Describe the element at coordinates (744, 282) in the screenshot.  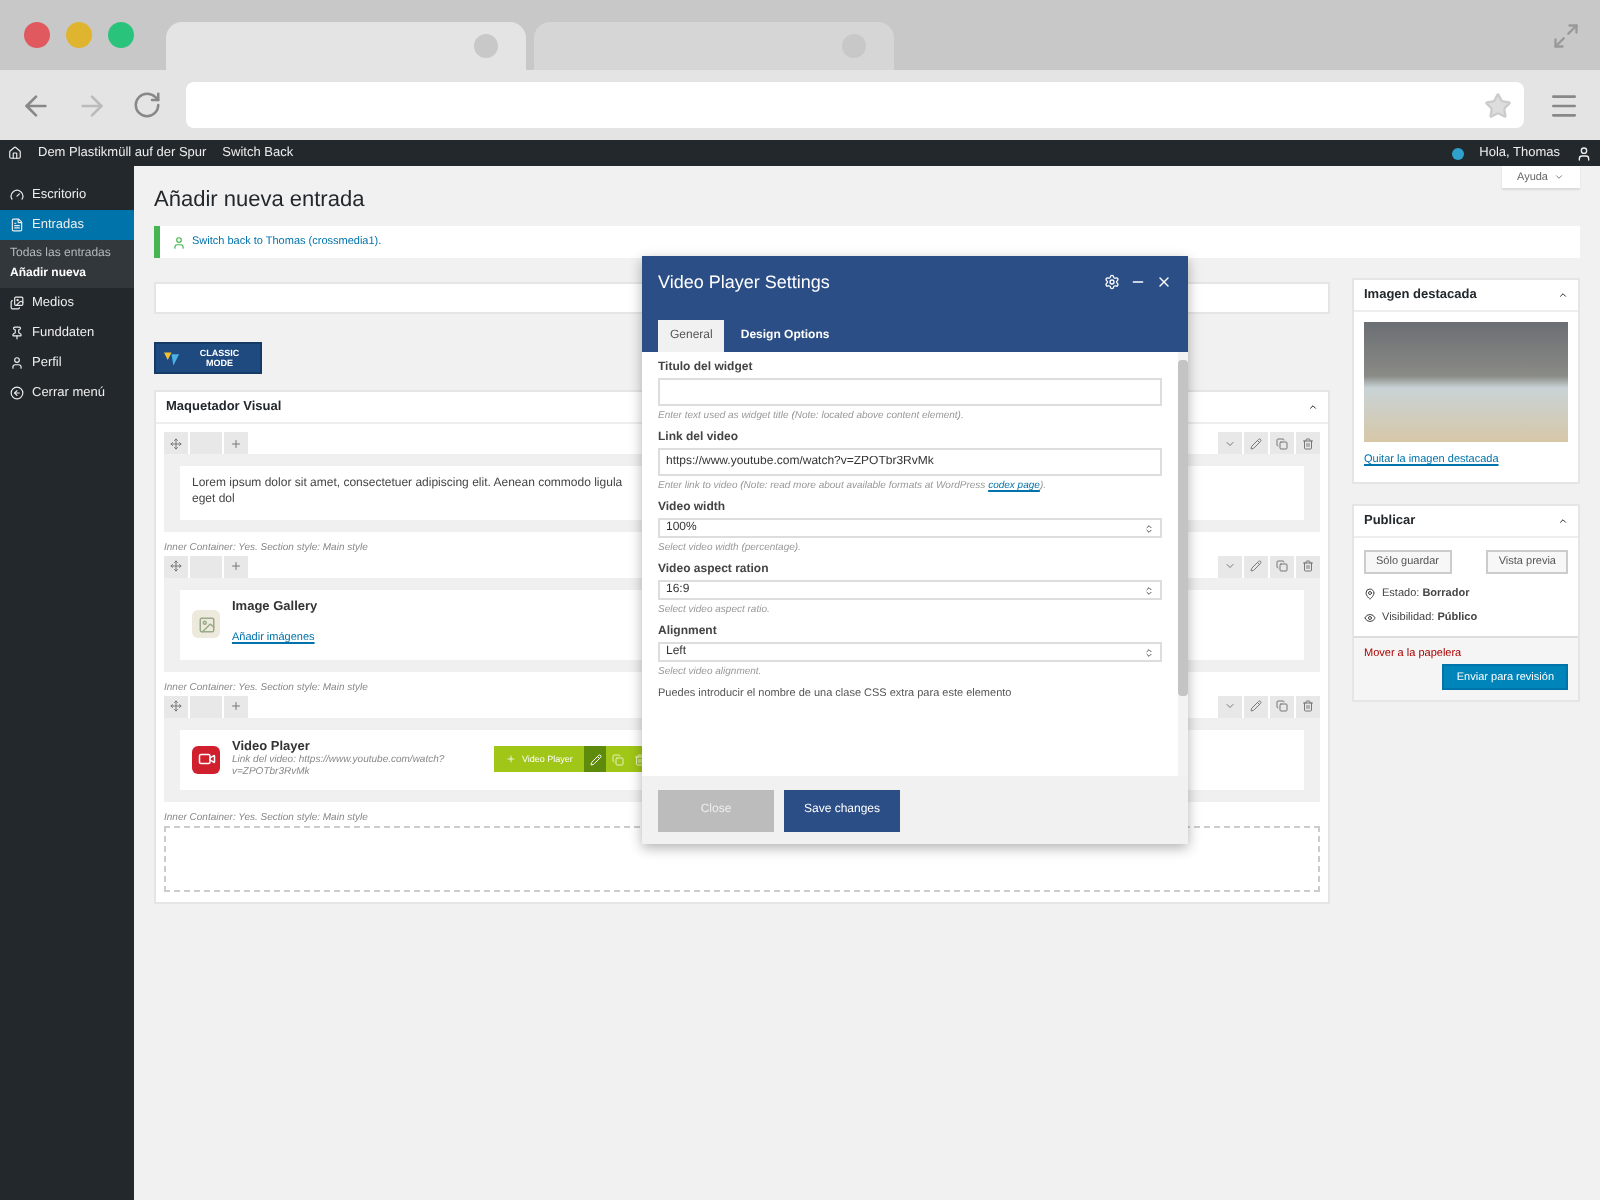
I see `dialog-title: Video Player Settings` at that location.